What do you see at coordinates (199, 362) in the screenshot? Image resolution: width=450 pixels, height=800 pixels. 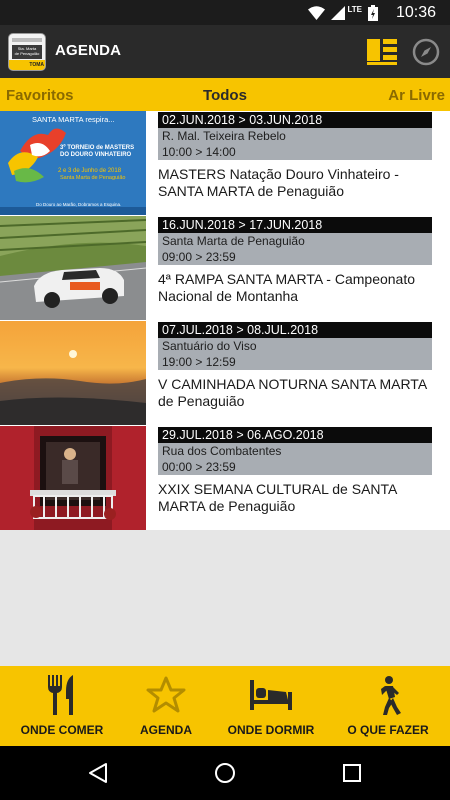 I see `event-time: 19:00 > 12:59` at bounding box center [199, 362].